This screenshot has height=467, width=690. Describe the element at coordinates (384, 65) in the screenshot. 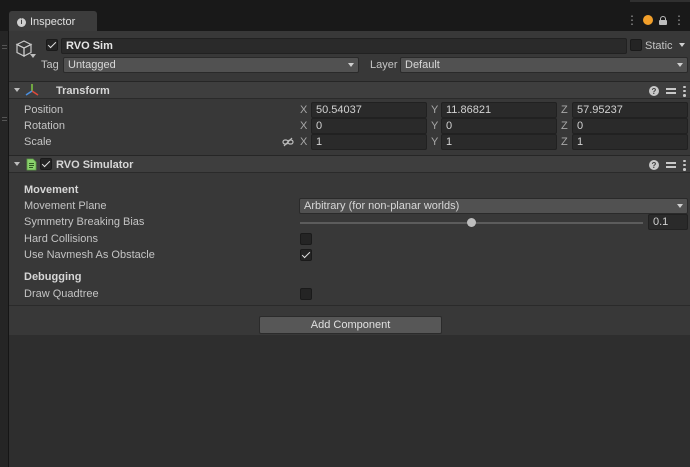

I see `layer-label: Layer` at that location.